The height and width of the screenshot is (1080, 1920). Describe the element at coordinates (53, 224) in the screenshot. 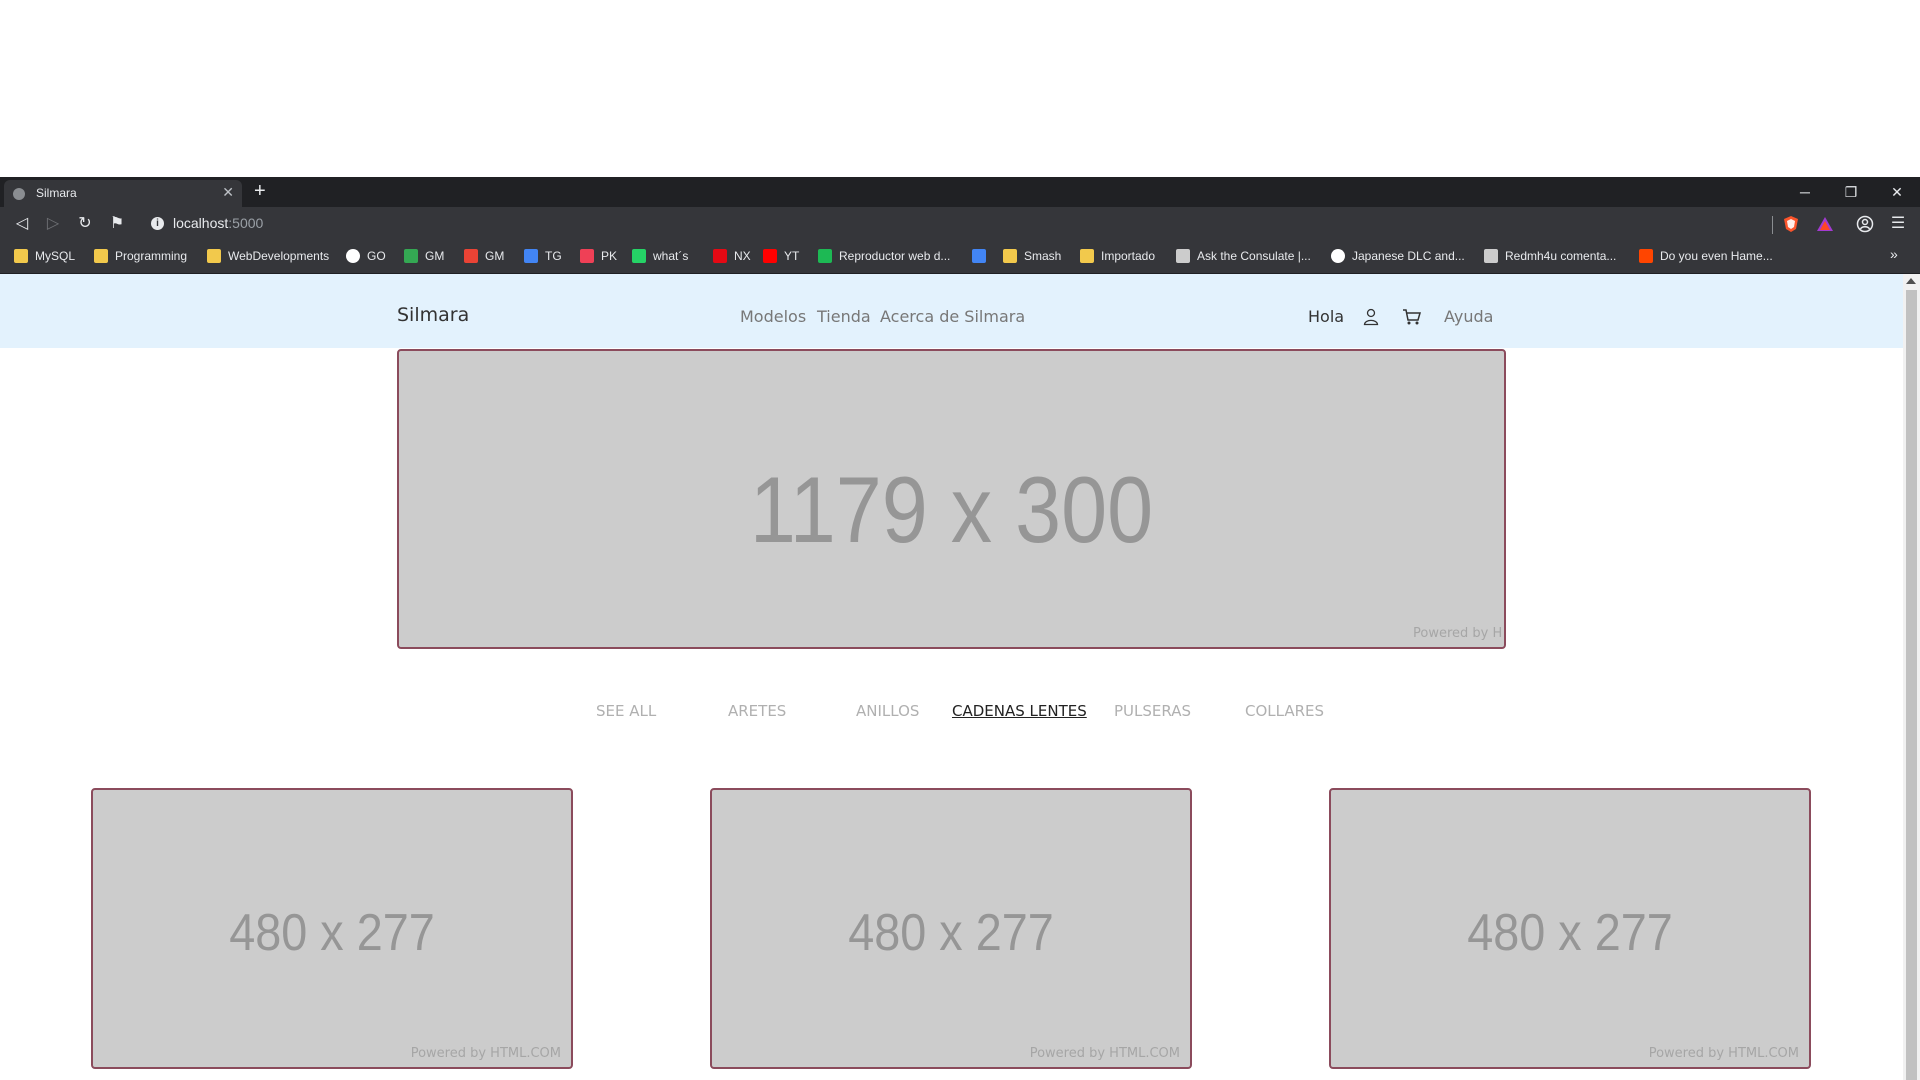

I see `forward-button: ▷` at that location.